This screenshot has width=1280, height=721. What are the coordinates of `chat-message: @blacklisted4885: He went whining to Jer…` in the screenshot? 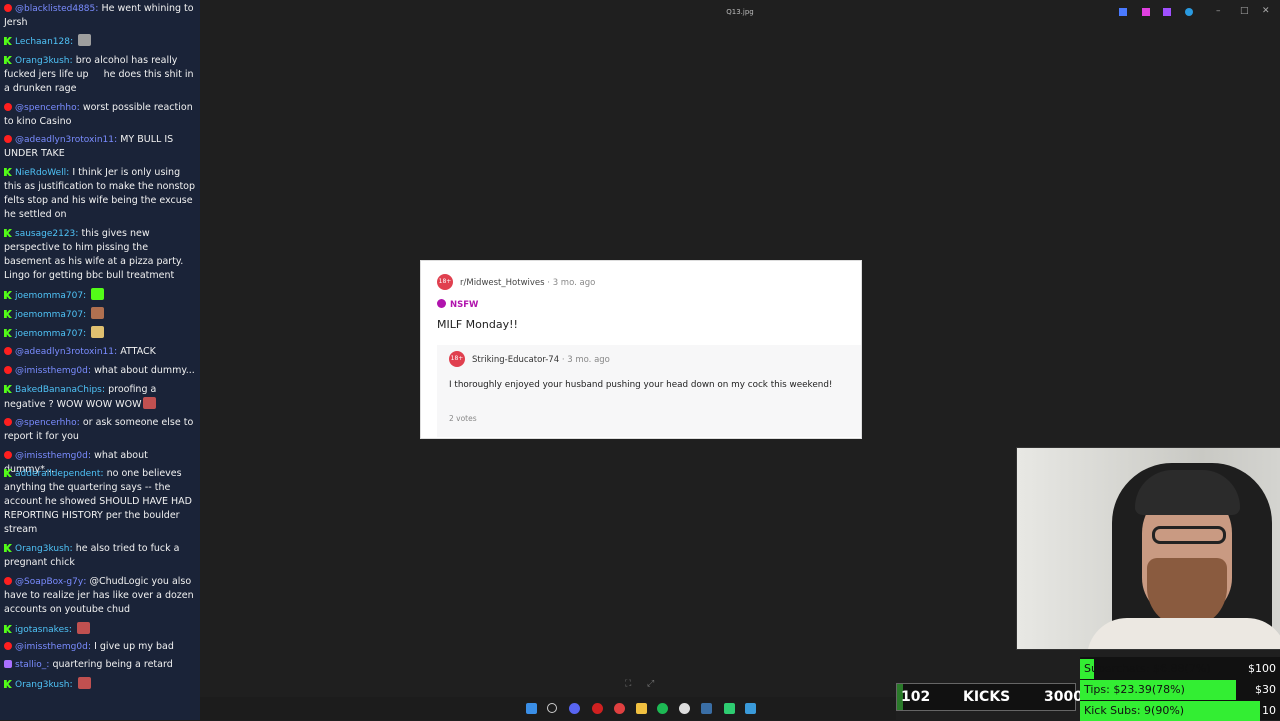 It's located at (99, 15).